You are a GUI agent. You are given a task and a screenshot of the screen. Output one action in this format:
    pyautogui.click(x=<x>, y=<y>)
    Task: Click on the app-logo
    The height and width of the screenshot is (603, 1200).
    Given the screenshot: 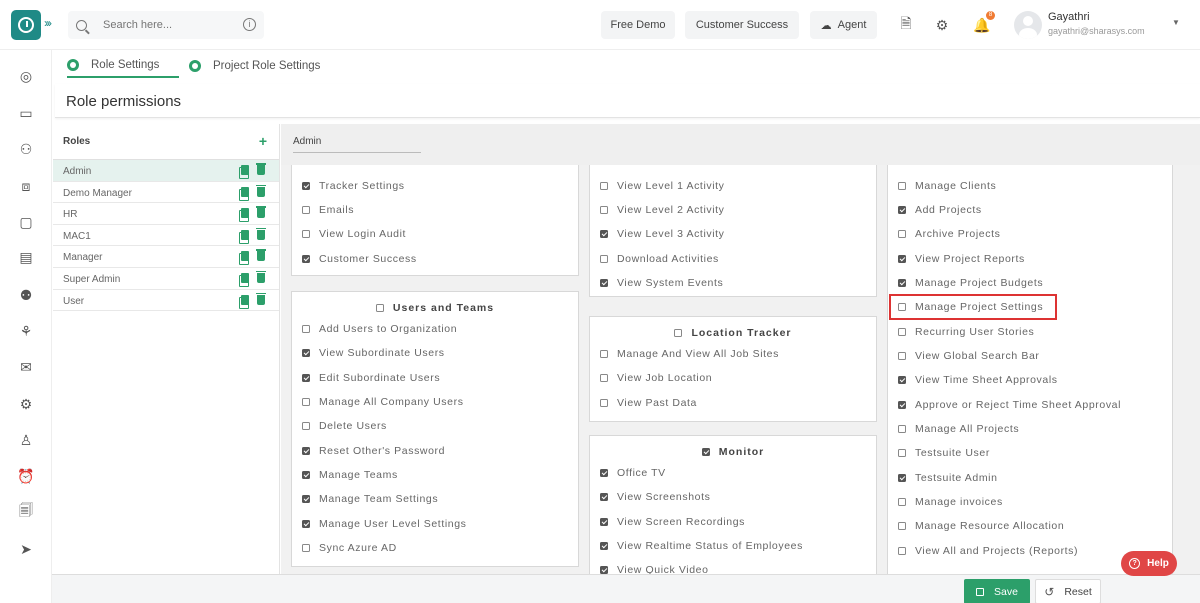 What is the action you would take?
    pyautogui.click(x=26, y=25)
    